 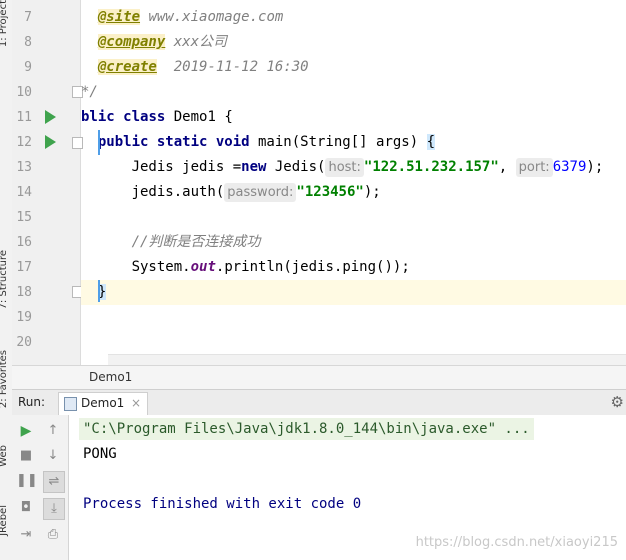 What do you see at coordinates (216, 17) in the screenshot?
I see `javadoc-site-value: www.xiaomage.com` at bounding box center [216, 17].